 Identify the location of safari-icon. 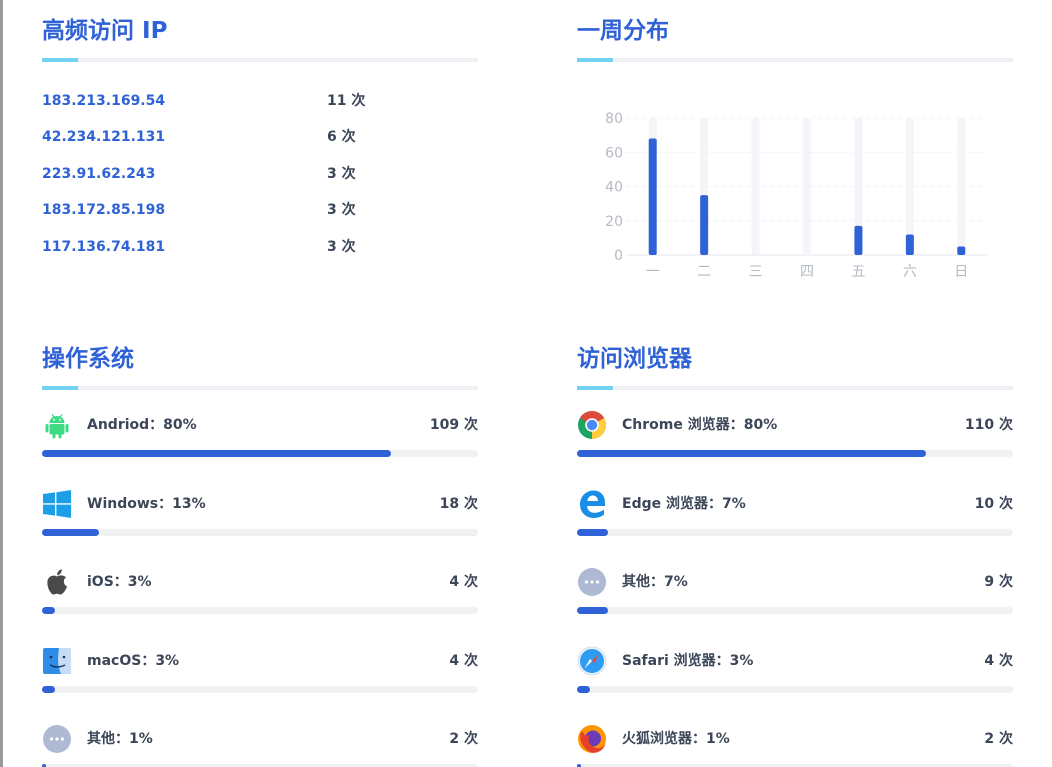
(592, 661).